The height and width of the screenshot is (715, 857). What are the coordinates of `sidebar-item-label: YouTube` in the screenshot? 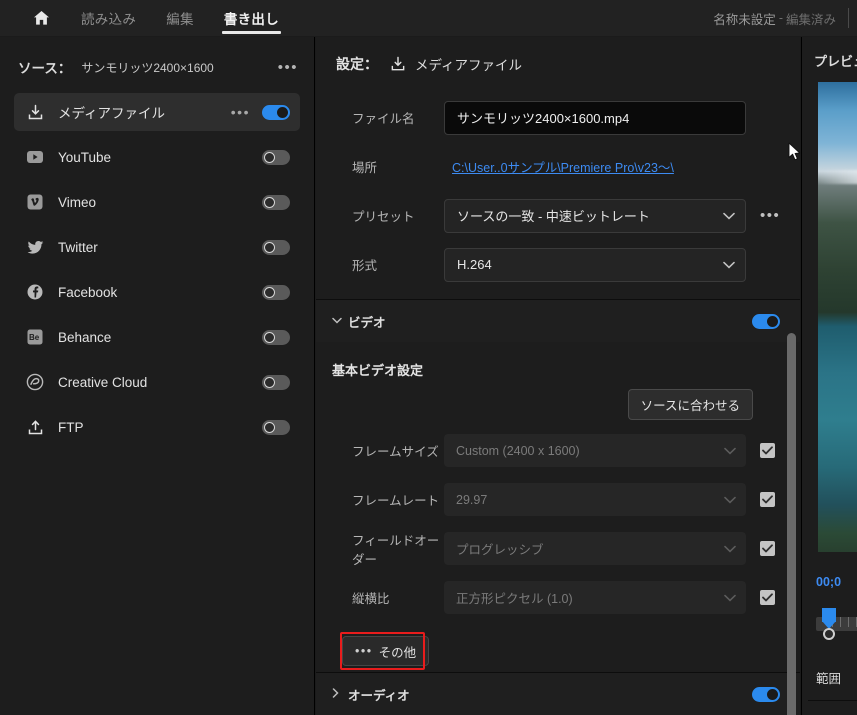 It's located at (85, 157).